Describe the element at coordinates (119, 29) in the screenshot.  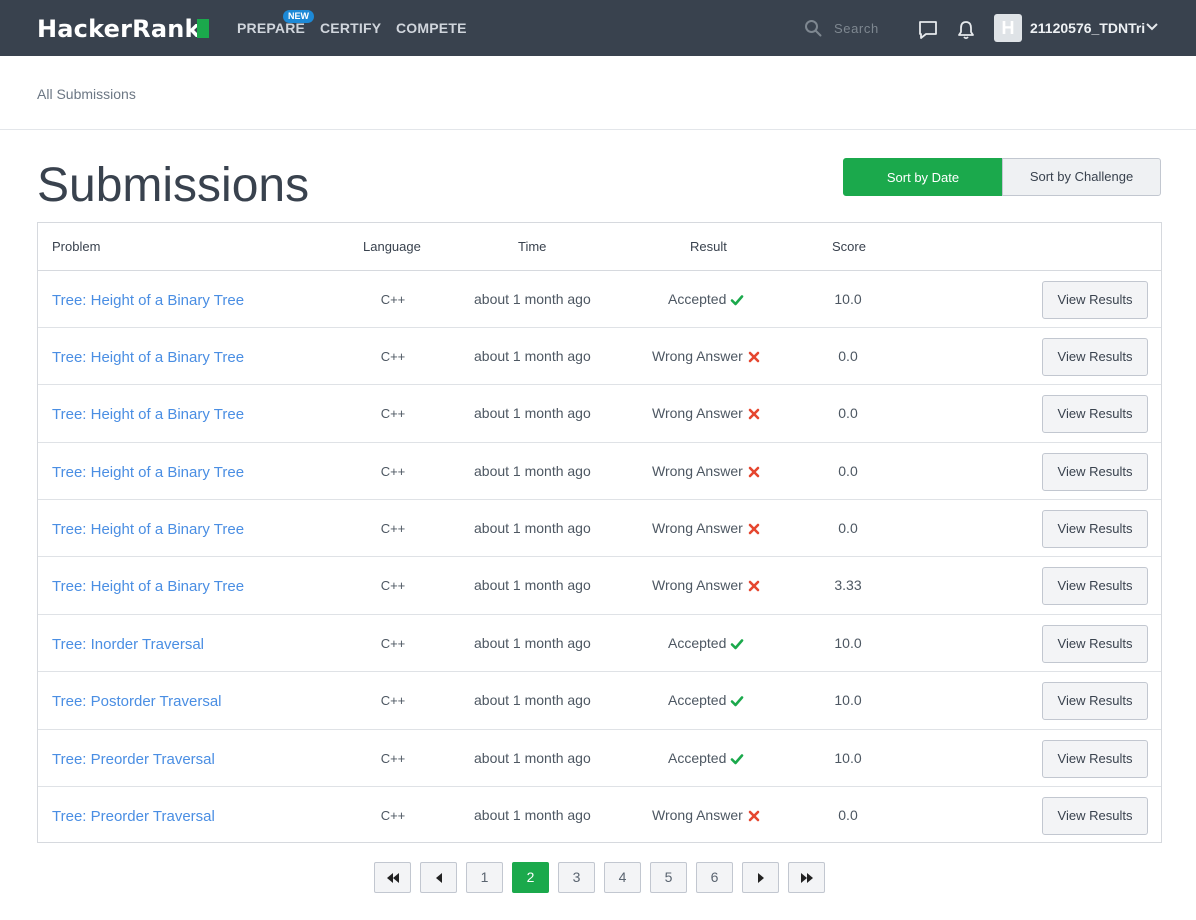
I see `hackerrank-logo: HackerRank` at that location.